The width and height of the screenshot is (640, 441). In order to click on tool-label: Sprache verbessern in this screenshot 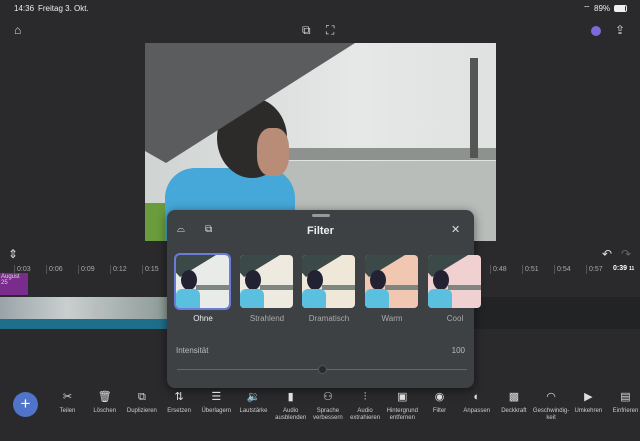, I will do `click(328, 414)`.